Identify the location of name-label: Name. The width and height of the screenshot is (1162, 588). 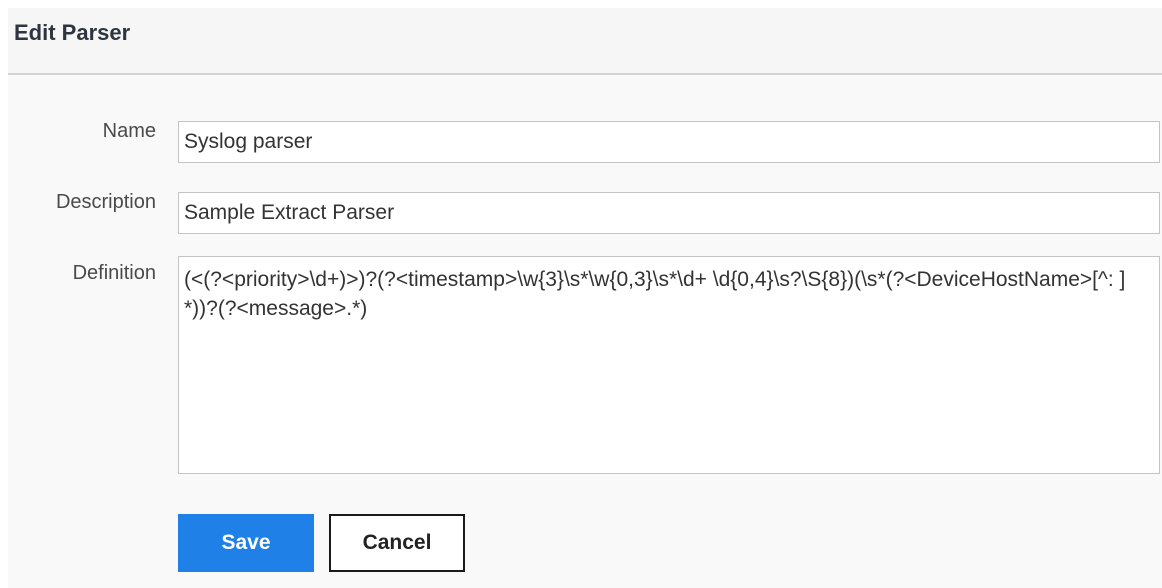
(129, 131).